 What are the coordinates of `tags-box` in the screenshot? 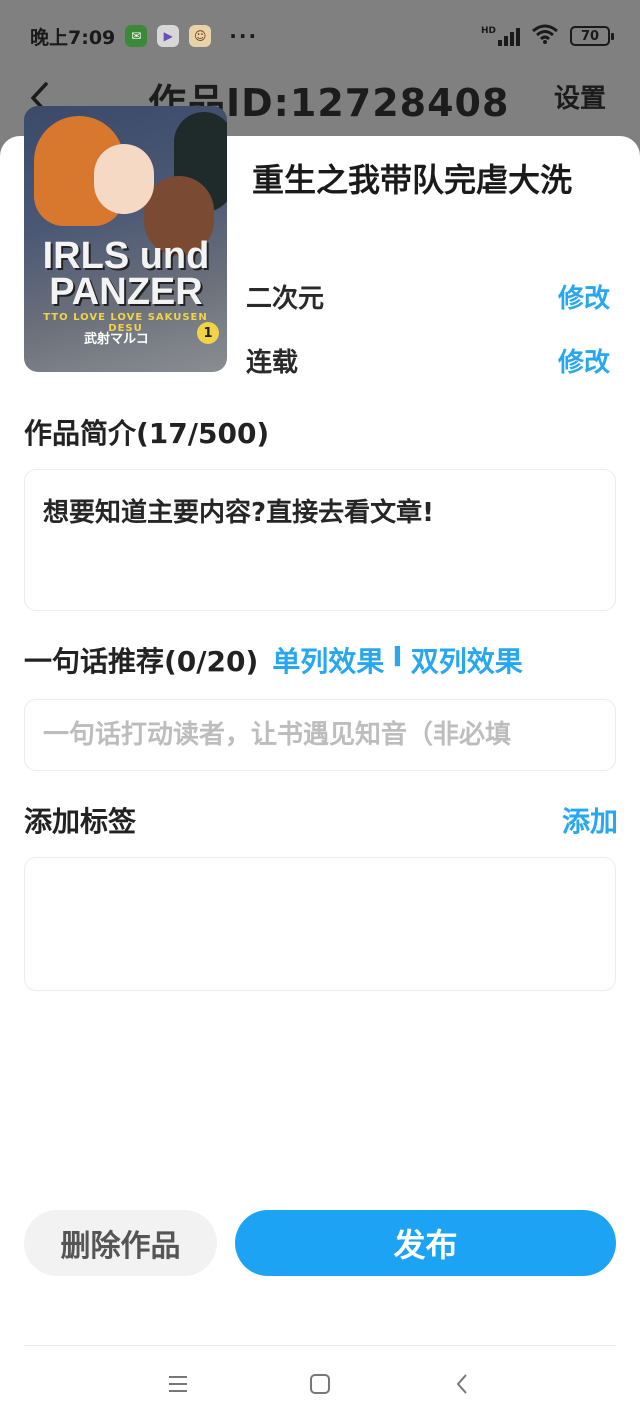 It's located at (320, 924).